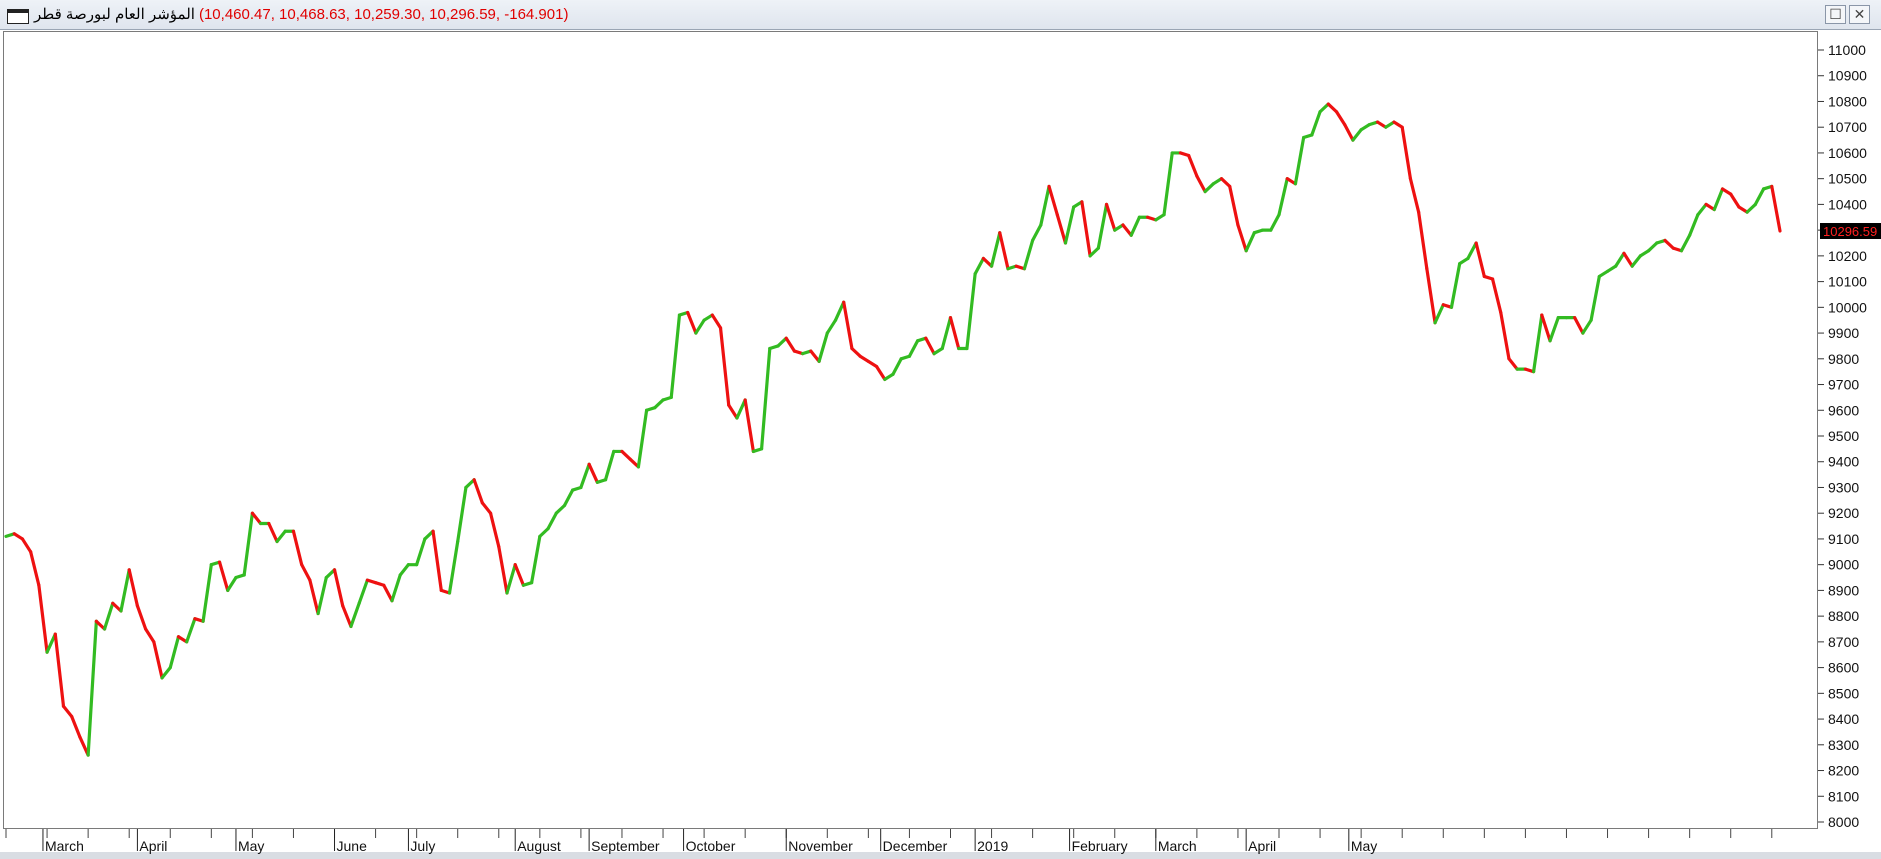 The height and width of the screenshot is (859, 1881). Describe the element at coordinates (1843, 462) in the screenshot. I see `y-tick-label: 9400` at that location.